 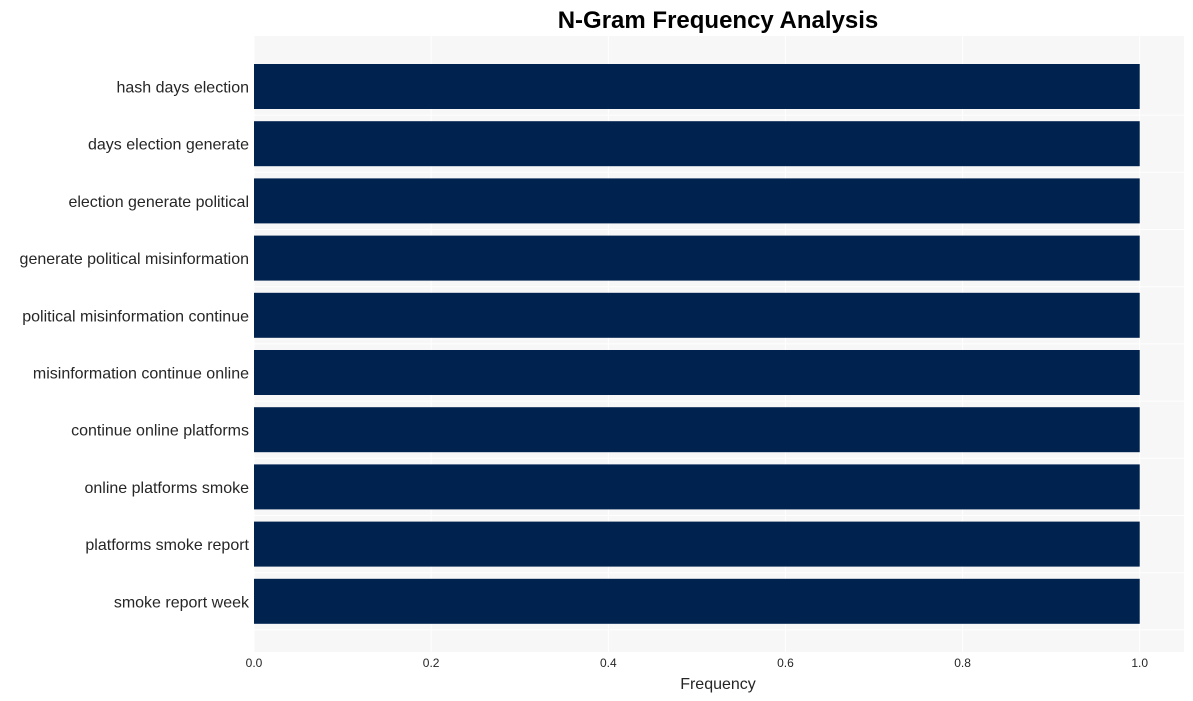 I want to click on y-tick-label: misinformation continue online, so click(x=141, y=374).